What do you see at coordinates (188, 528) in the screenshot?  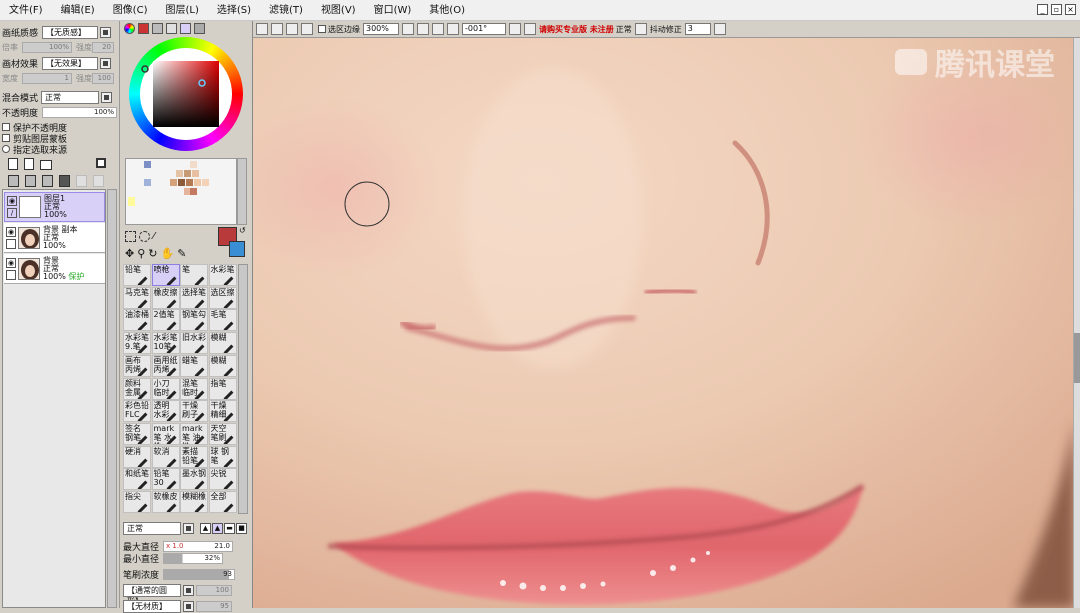 I see `brush-mode-dropdown-icon` at bounding box center [188, 528].